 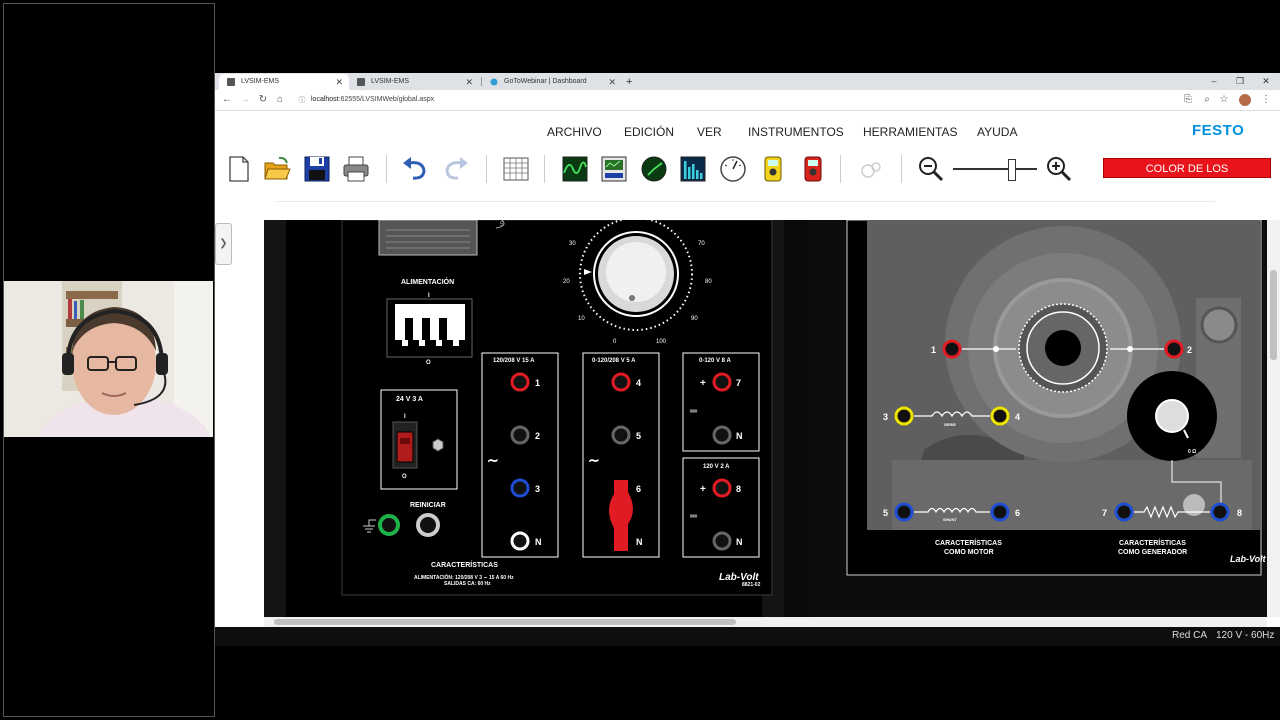 What do you see at coordinates (1240, 81) in the screenshot?
I see `maximize-button: ❐` at bounding box center [1240, 81].